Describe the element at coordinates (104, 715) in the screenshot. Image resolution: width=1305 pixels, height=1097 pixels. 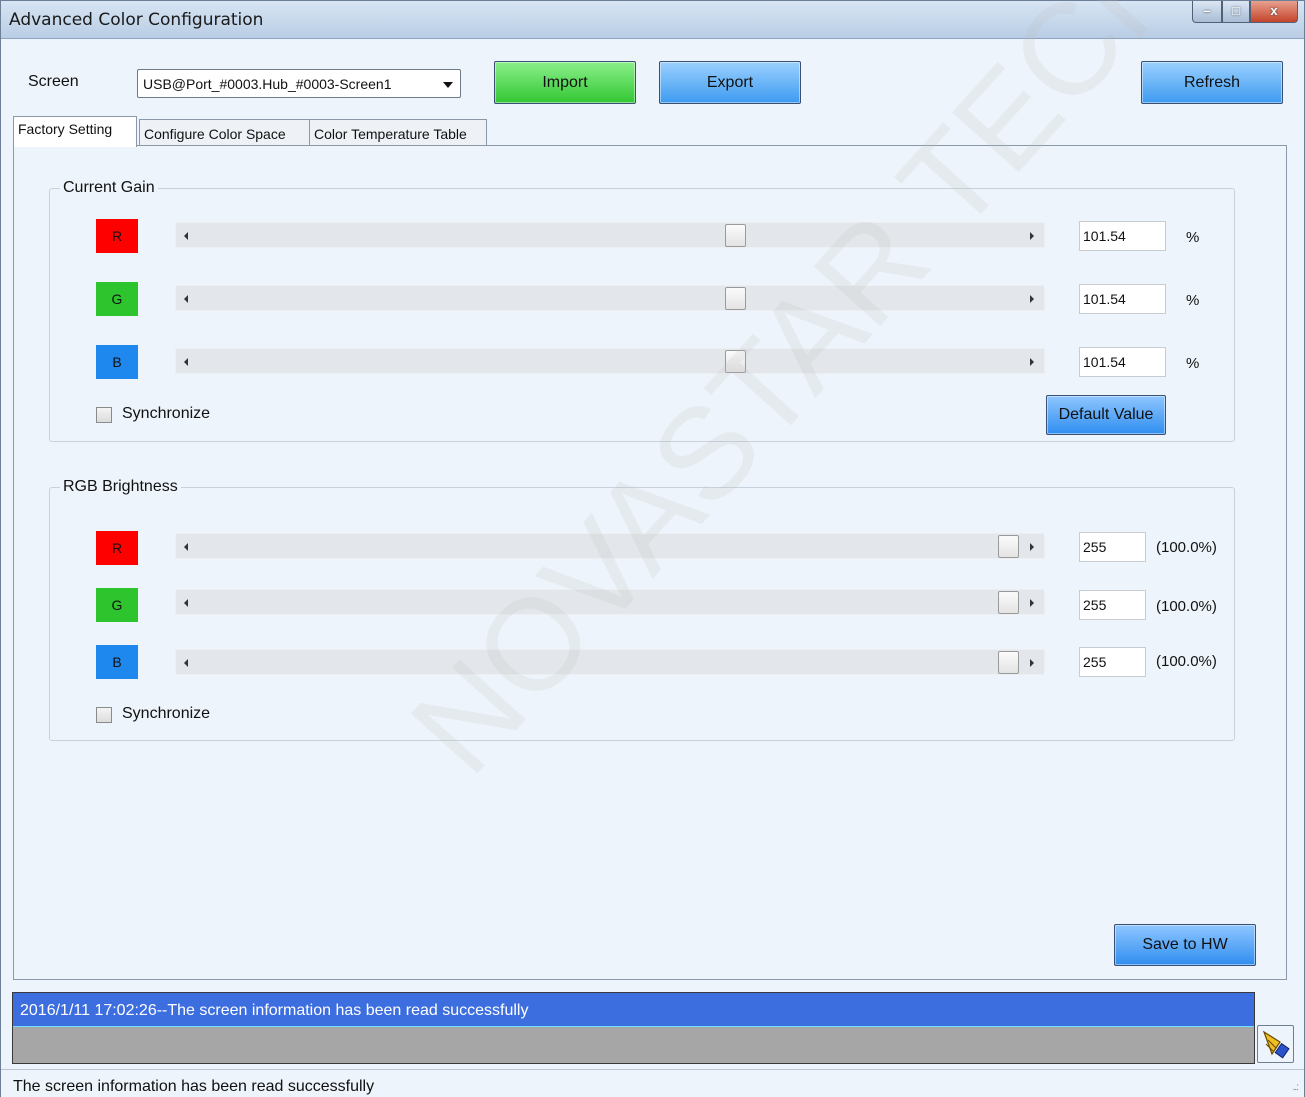
I see `brightness-synchronize-checkbox` at that location.